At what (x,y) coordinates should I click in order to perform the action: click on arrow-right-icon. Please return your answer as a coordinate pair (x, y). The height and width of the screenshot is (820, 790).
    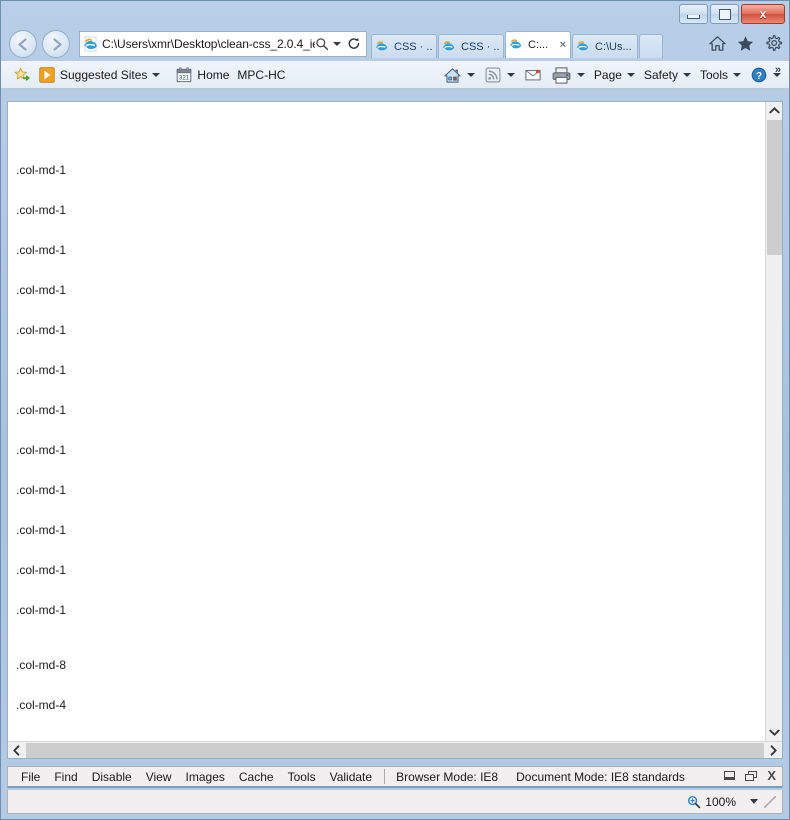
    Looking at the image, I should click on (57, 44).